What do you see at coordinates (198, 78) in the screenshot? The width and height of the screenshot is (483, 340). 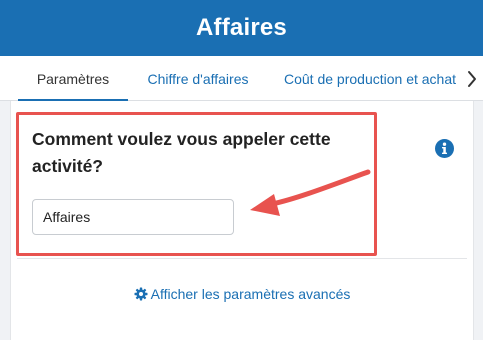 I see `tab-chiffre-affaires: Chiffre d'affaires` at bounding box center [198, 78].